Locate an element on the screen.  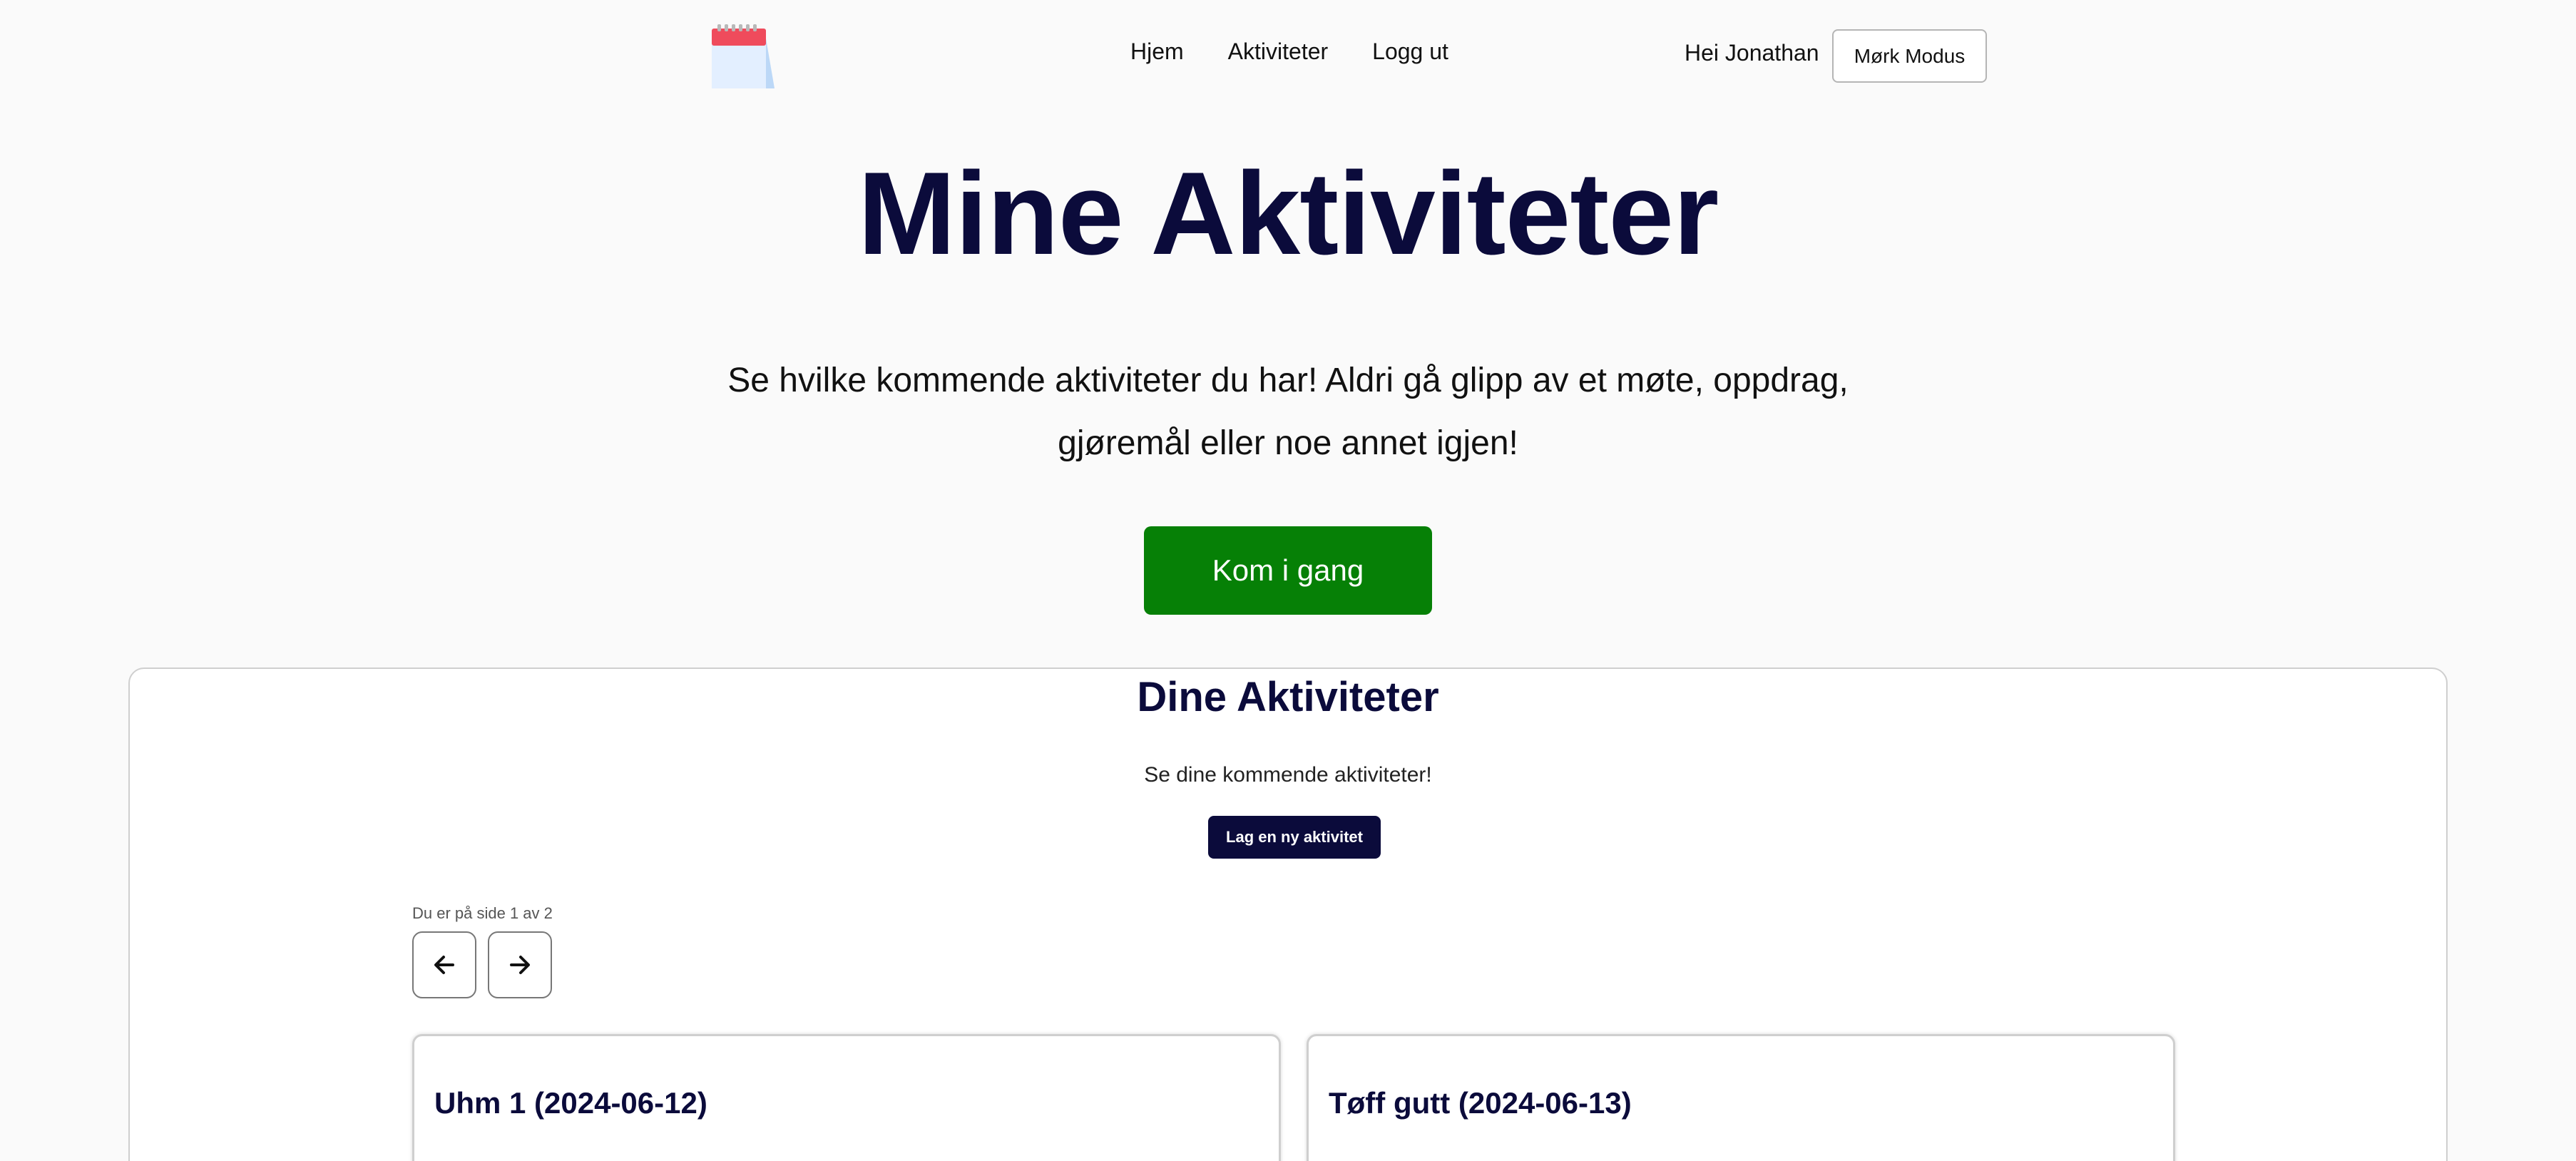
activities-subtitle: Se dine kommende aktiviteter! is located at coordinates (1288, 775).